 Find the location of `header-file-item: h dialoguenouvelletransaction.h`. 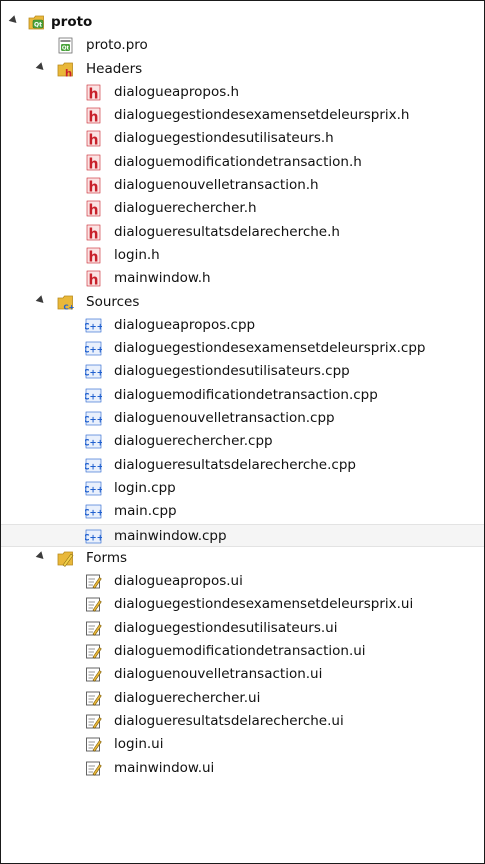

header-file-item: h dialoguenouvelletransaction.h is located at coordinates (242, 185).